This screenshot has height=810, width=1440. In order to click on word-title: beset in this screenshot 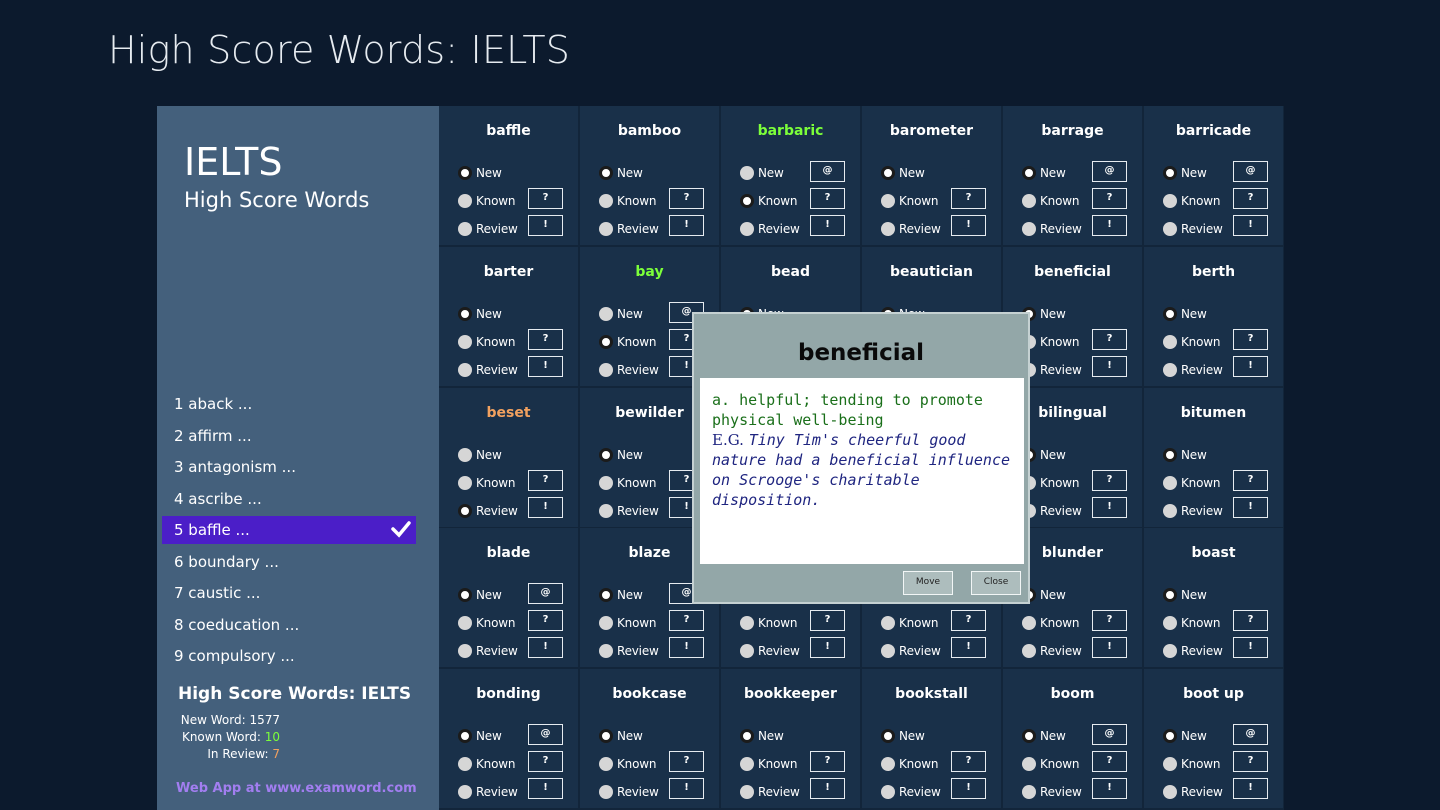, I will do `click(508, 413)`.